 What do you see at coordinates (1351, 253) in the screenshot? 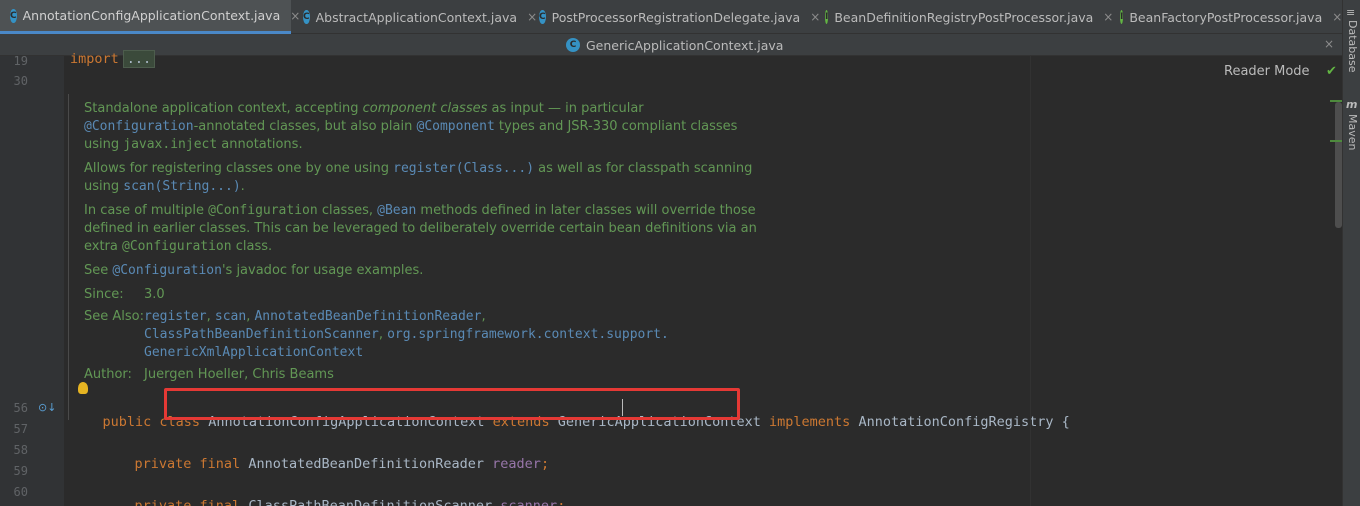
I see `right-tool-strip: ≡ Database m Maven` at bounding box center [1351, 253].